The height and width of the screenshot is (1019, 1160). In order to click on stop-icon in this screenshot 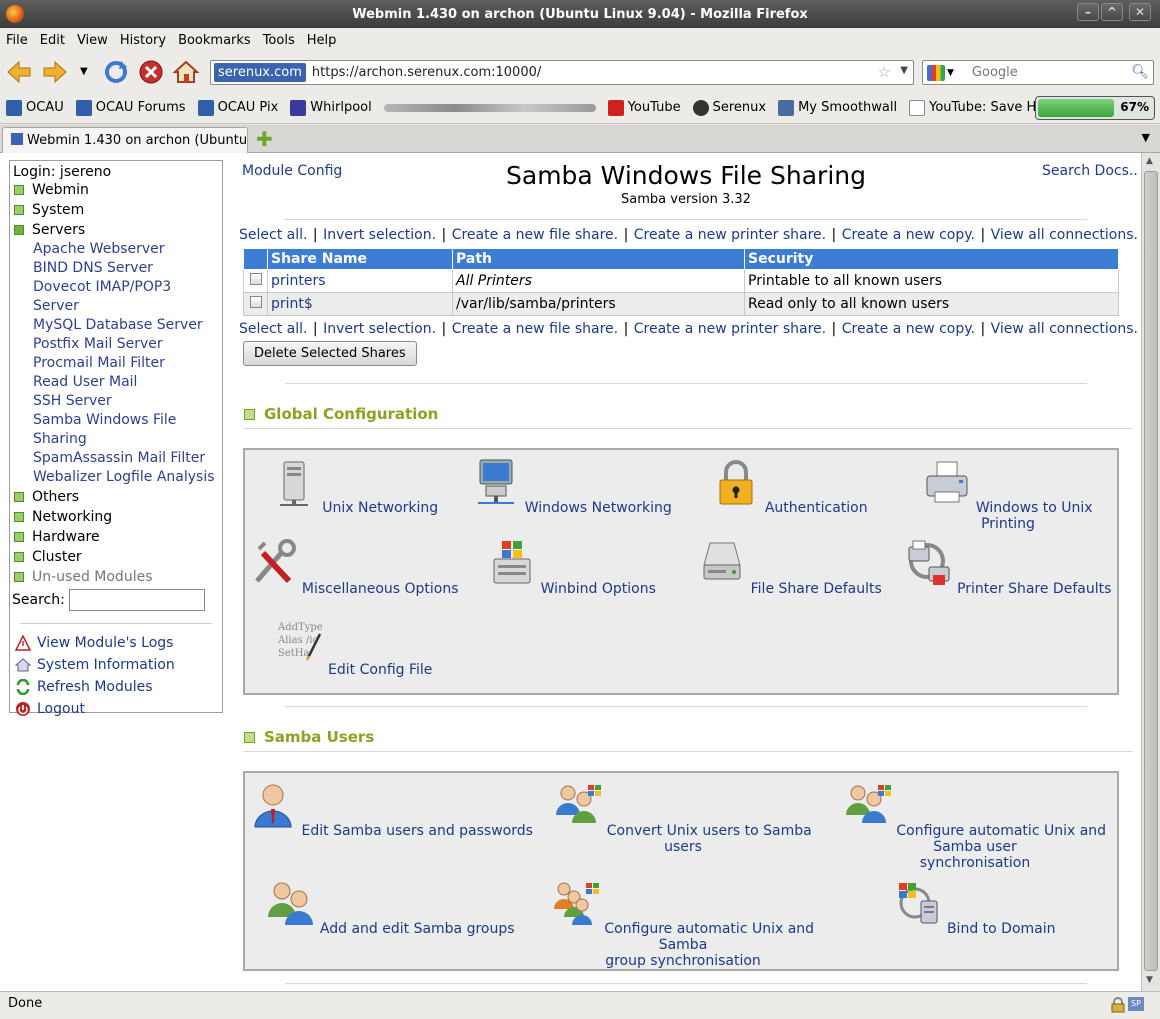, I will do `click(151, 72)`.